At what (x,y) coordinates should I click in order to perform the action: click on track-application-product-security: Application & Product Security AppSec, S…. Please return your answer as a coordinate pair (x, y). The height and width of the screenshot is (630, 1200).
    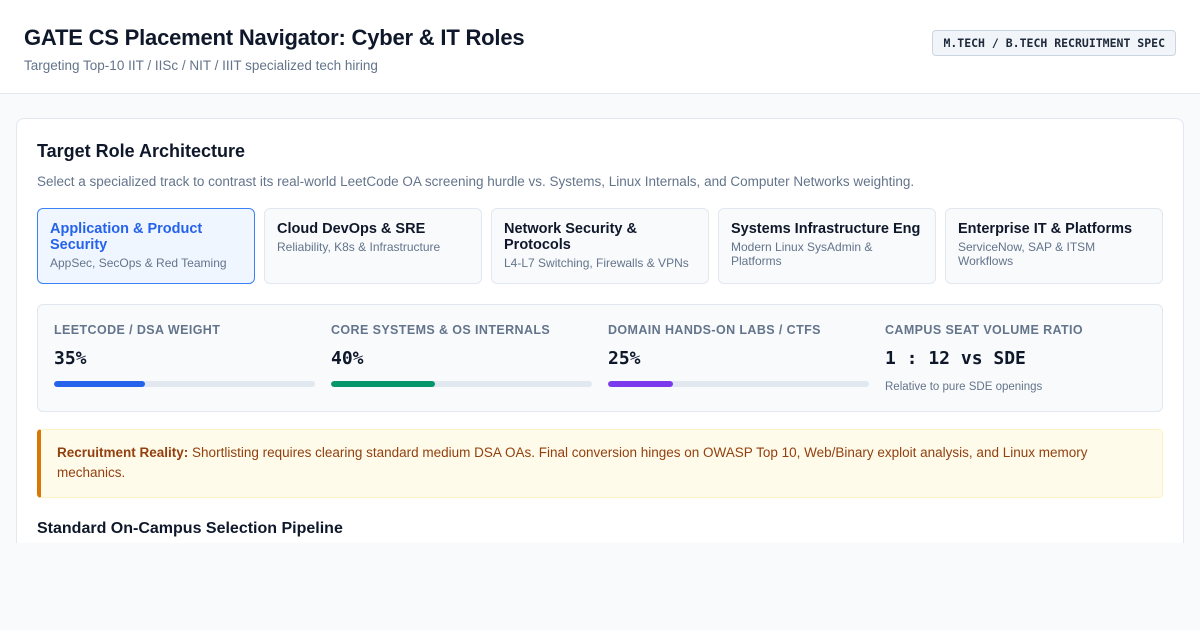
    Looking at the image, I should click on (146, 246).